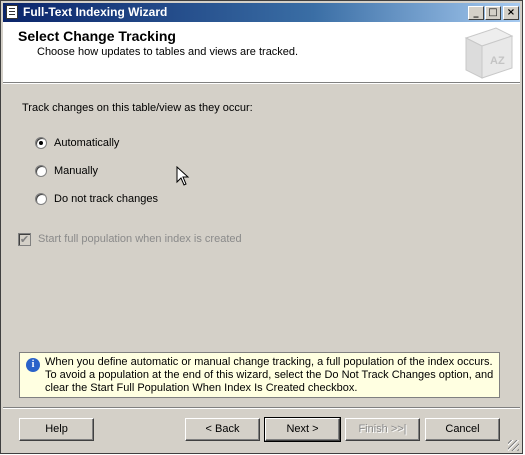 The width and height of the screenshot is (525, 455). What do you see at coordinates (513, 445) in the screenshot?
I see `resize-grip-icon` at bounding box center [513, 445].